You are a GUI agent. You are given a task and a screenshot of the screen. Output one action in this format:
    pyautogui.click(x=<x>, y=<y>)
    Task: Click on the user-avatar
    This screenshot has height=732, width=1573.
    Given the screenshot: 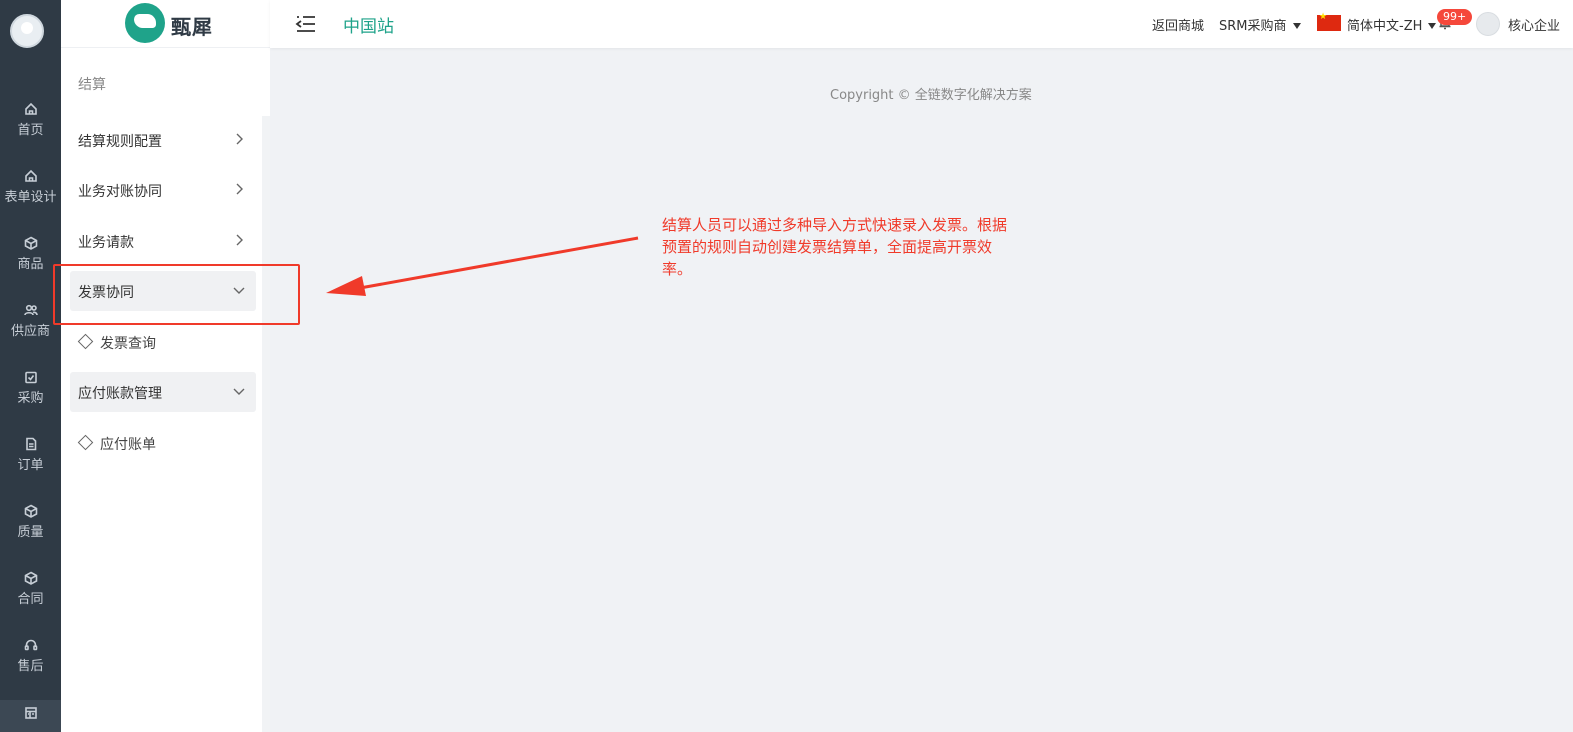 What is the action you would take?
    pyautogui.click(x=1488, y=24)
    